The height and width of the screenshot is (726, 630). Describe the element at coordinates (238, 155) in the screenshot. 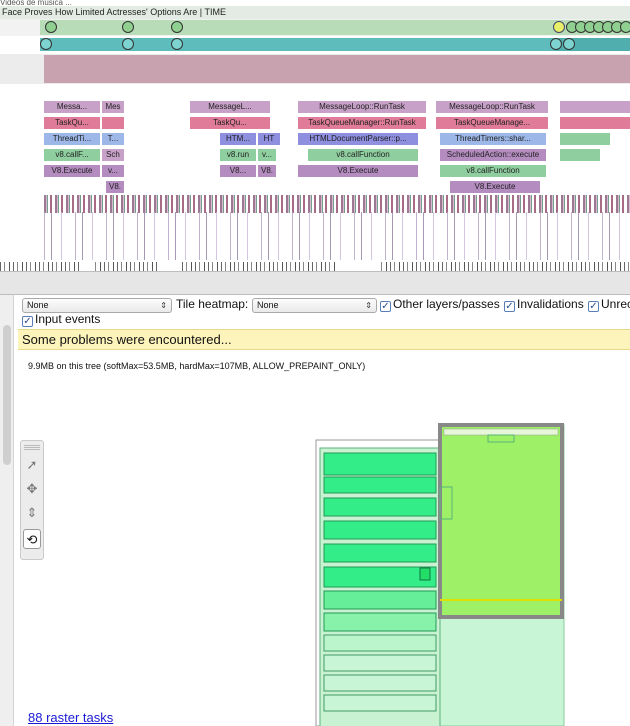

I see `slice: v8.run` at that location.